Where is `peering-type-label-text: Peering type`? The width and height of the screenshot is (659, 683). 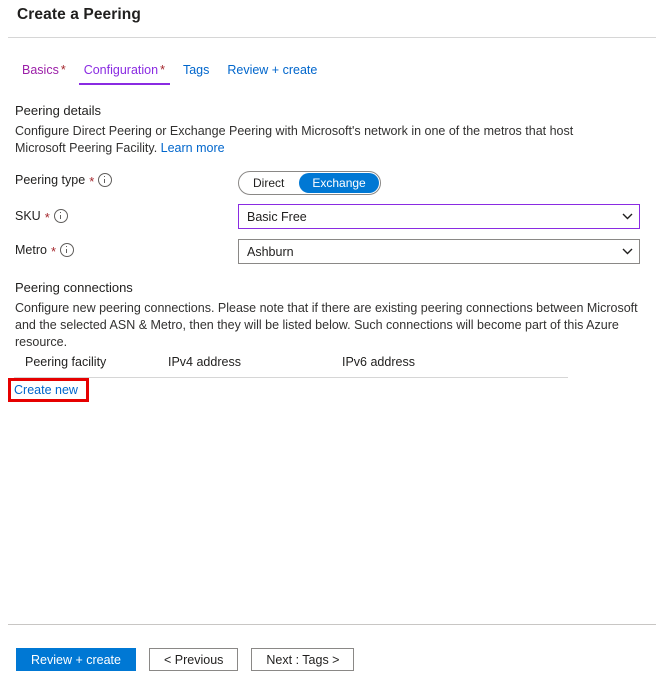
peering-type-label-text: Peering type is located at coordinates (50, 180).